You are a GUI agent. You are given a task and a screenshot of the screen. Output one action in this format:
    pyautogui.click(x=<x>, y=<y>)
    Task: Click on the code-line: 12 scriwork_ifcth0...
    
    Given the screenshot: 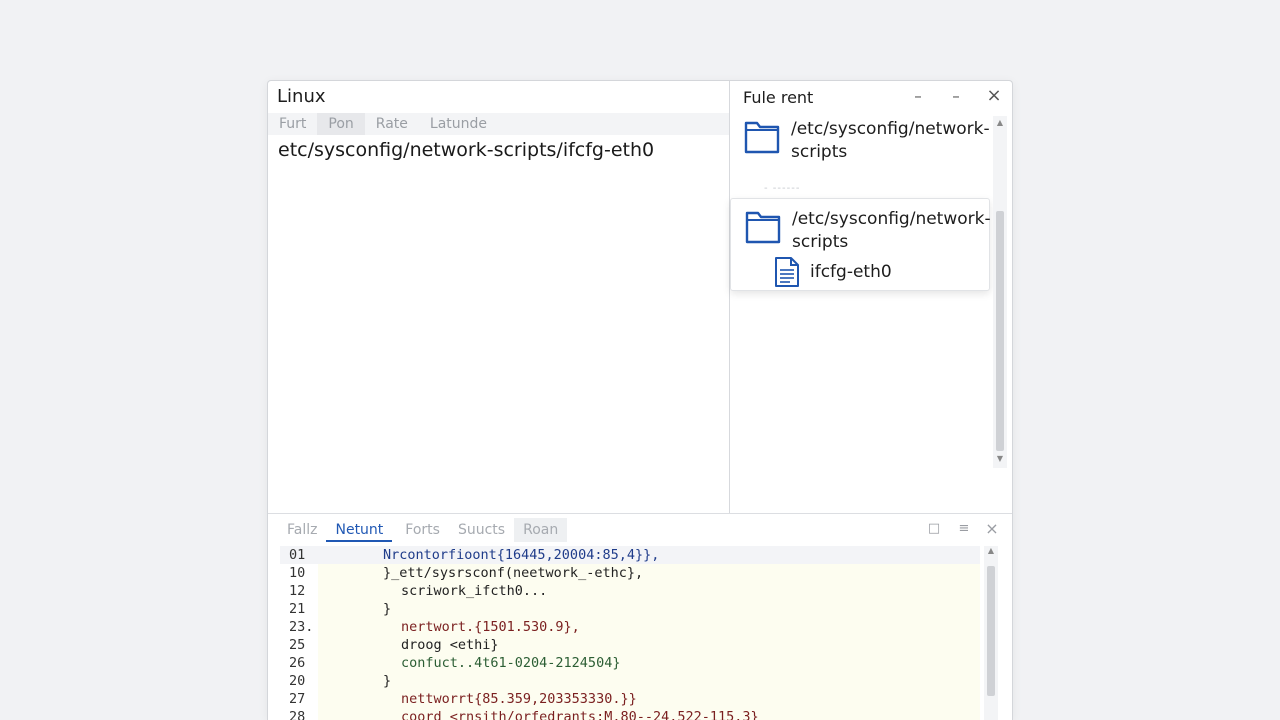 What is the action you would take?
    pyautogui.click(x=413, y=591)
    